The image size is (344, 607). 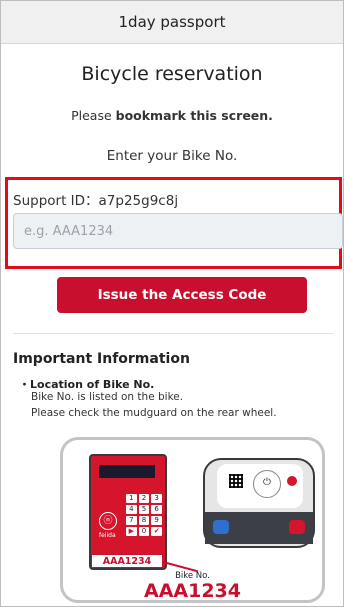 I want to click on key: 5, so click(x=144, y=509).